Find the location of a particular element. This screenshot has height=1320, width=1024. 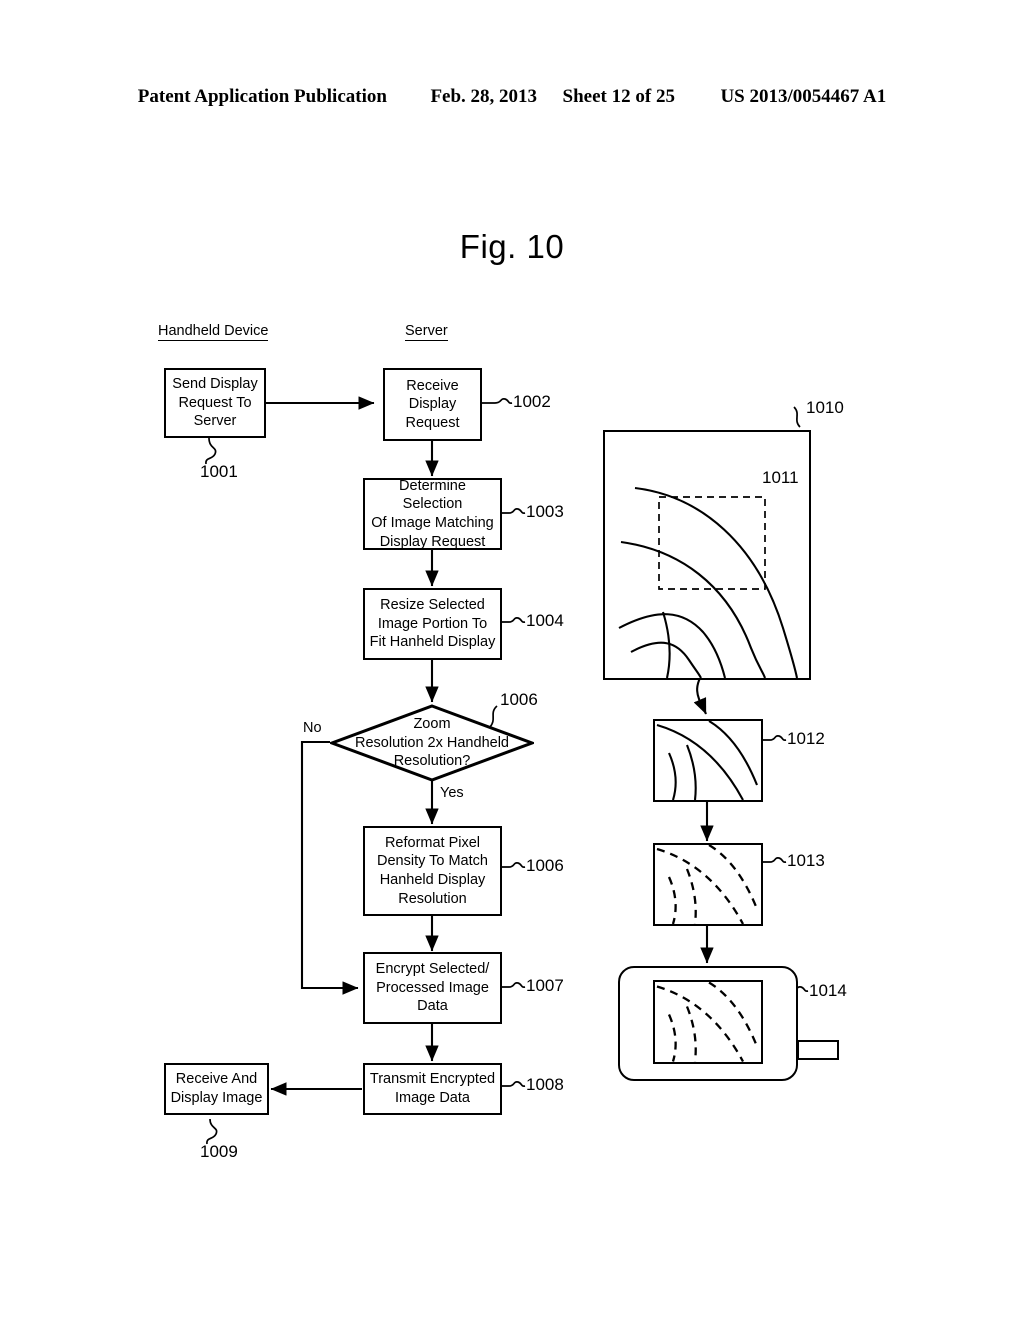

process-box-transmit-encrypted-data: Transmit Encrypted Image Data is located at coordinates (432, 1089).